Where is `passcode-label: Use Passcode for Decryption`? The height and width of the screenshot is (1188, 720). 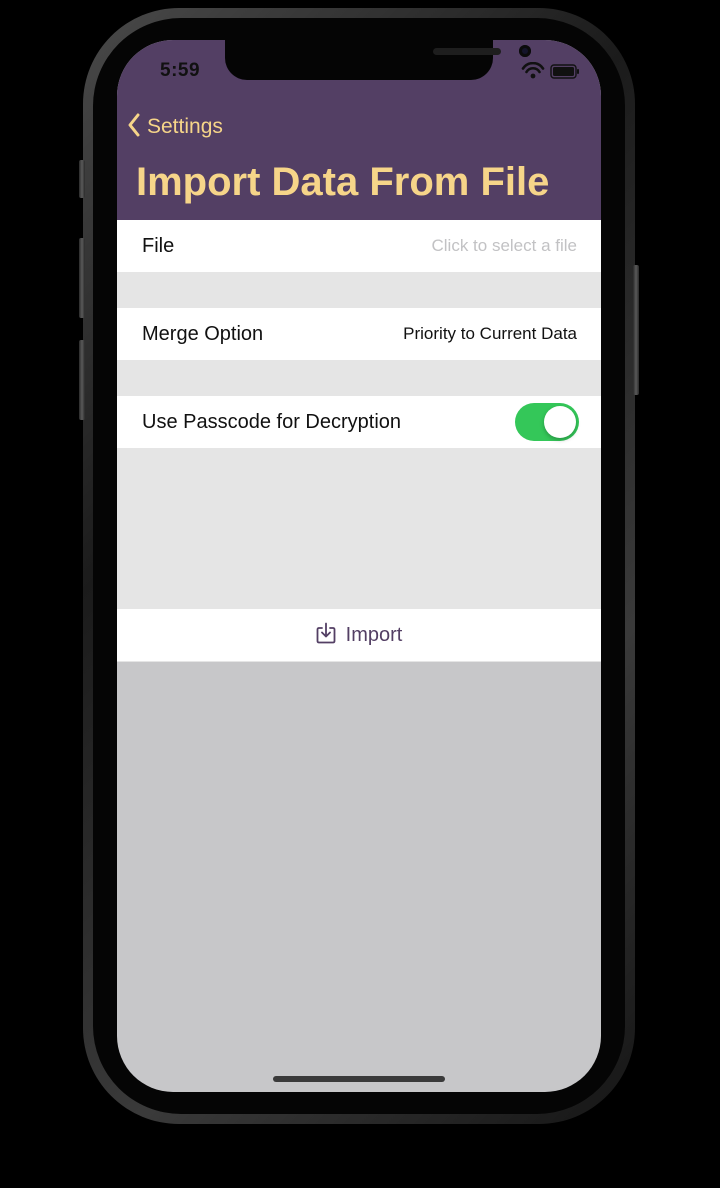
passcode-label: Use Passcode for Decryption is located at coordinates (272, 422).